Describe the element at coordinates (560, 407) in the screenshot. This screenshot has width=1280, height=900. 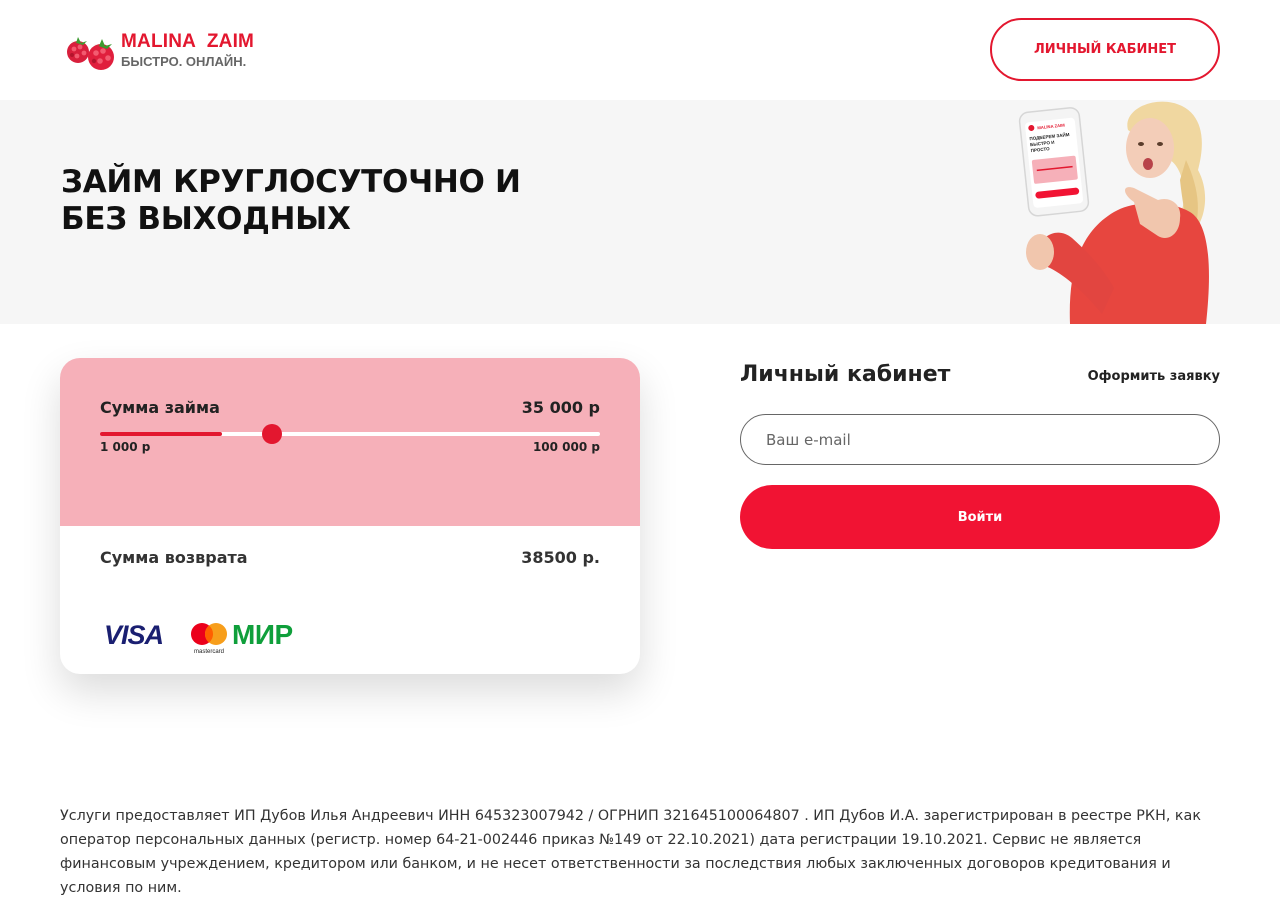
I see `loan-amount-value: 35 000 р` at that location.